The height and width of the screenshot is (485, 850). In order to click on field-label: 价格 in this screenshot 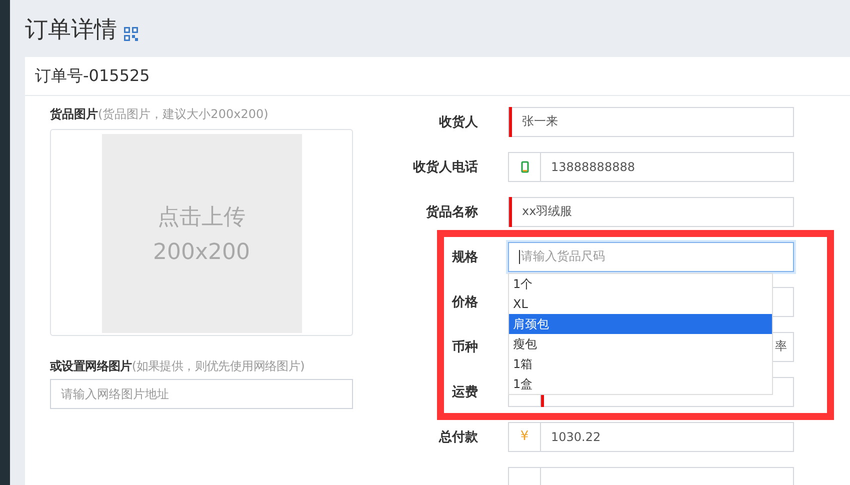, I will do `click(465, 302)`.